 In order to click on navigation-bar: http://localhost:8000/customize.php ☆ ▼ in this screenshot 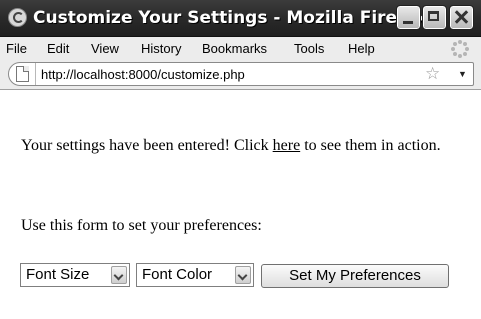, I will do `click(240, 74)`.